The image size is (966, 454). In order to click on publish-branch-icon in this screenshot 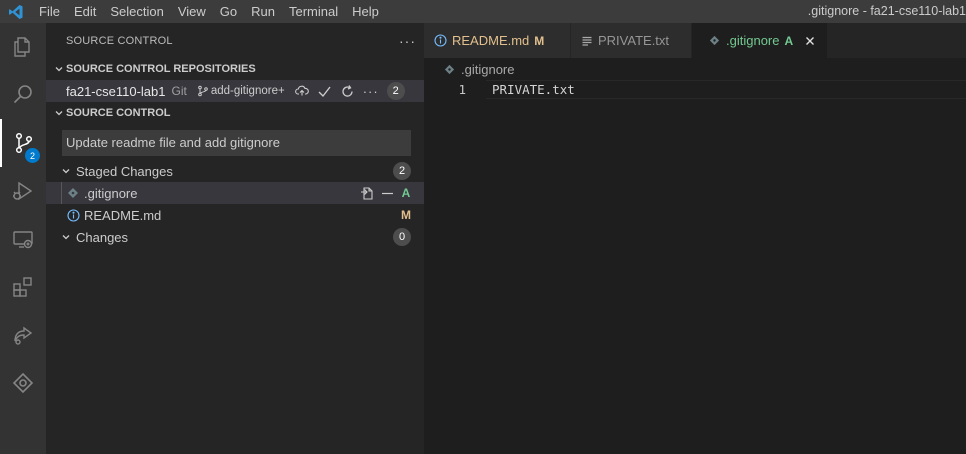, I will do `click(301, 91)`.